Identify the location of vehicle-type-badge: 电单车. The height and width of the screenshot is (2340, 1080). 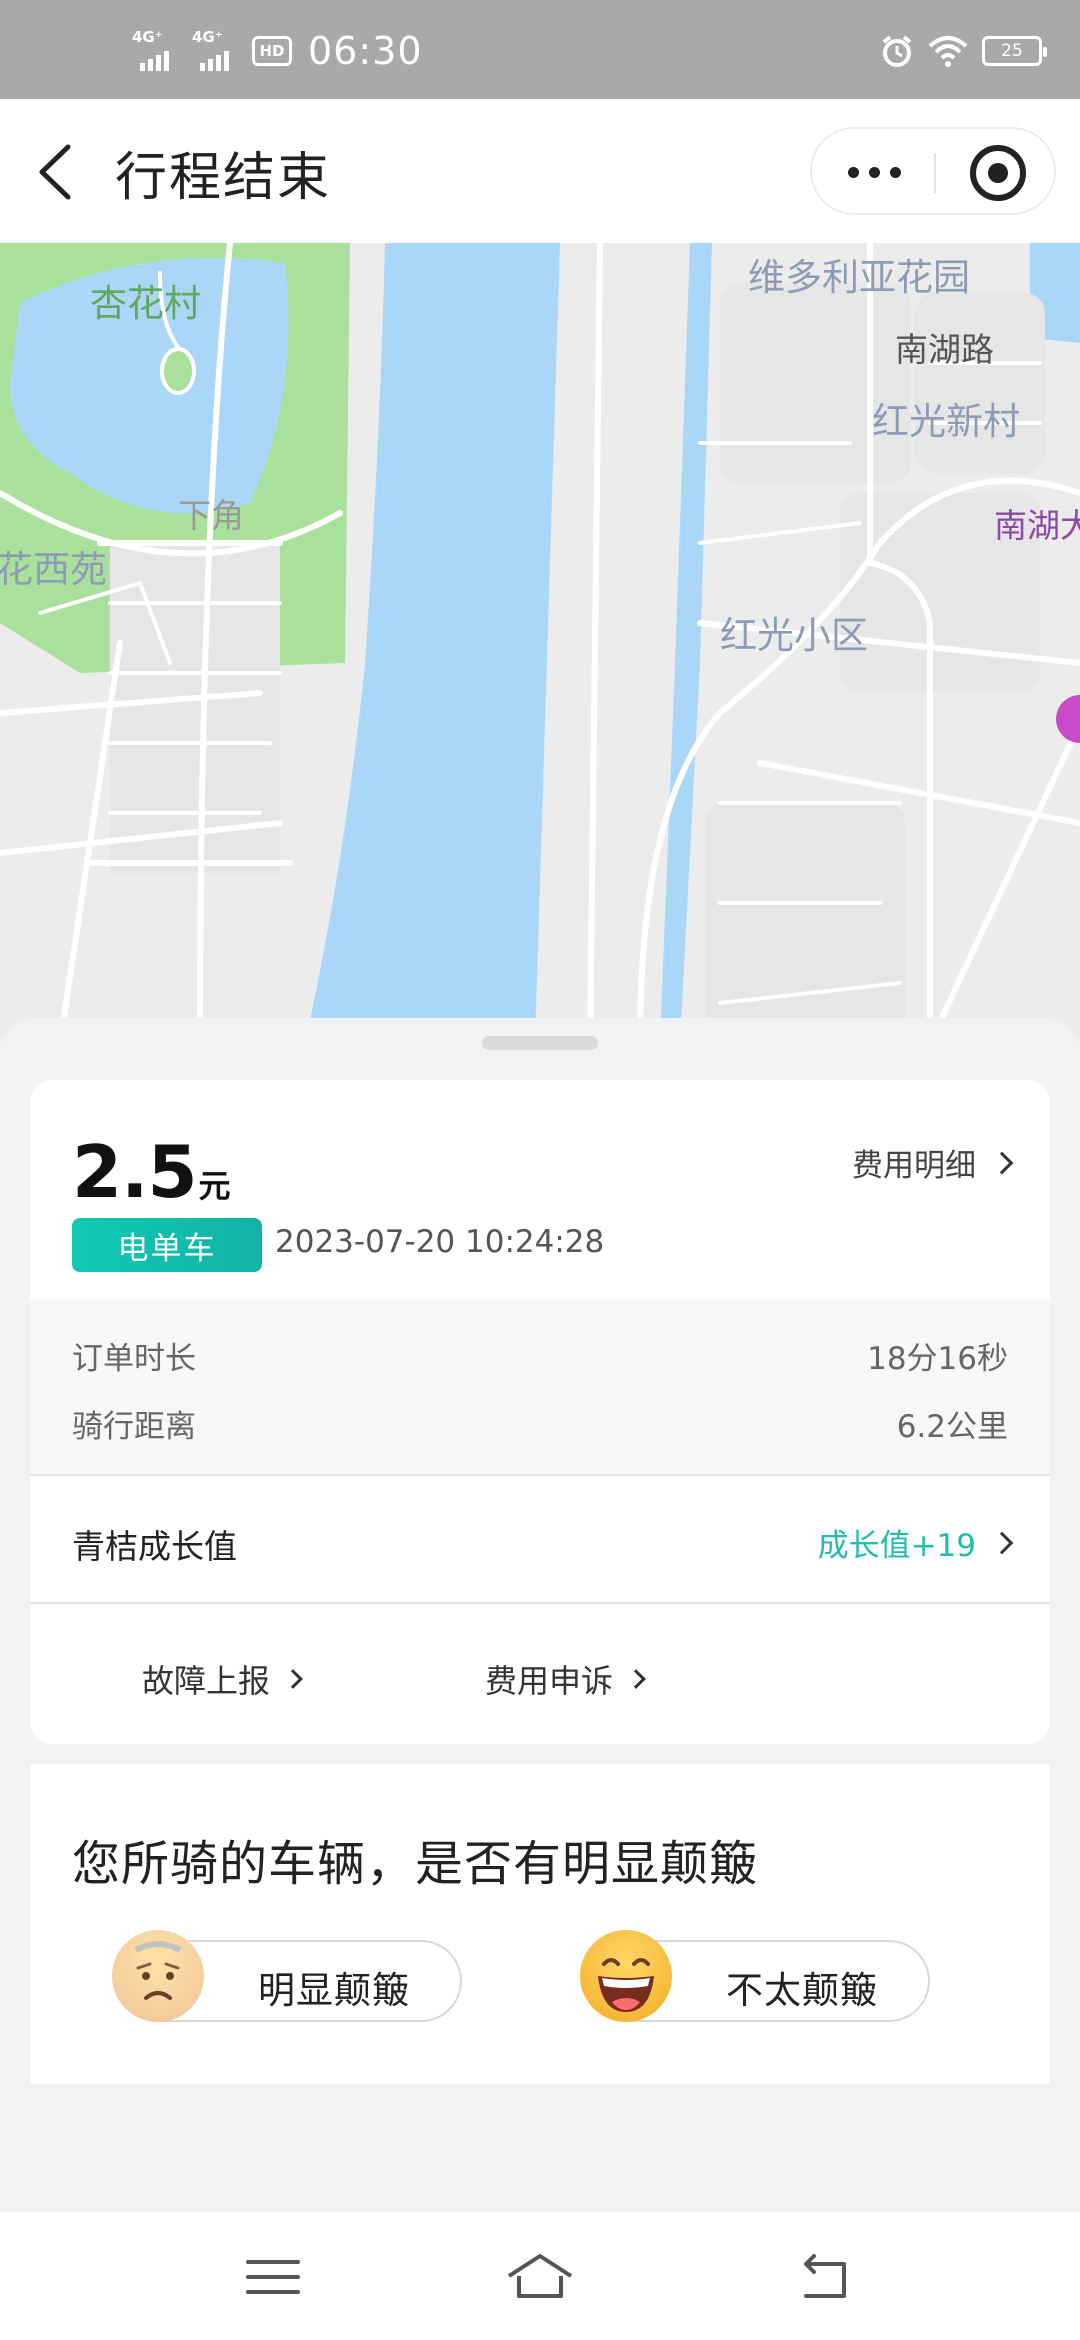
(167, 1245).